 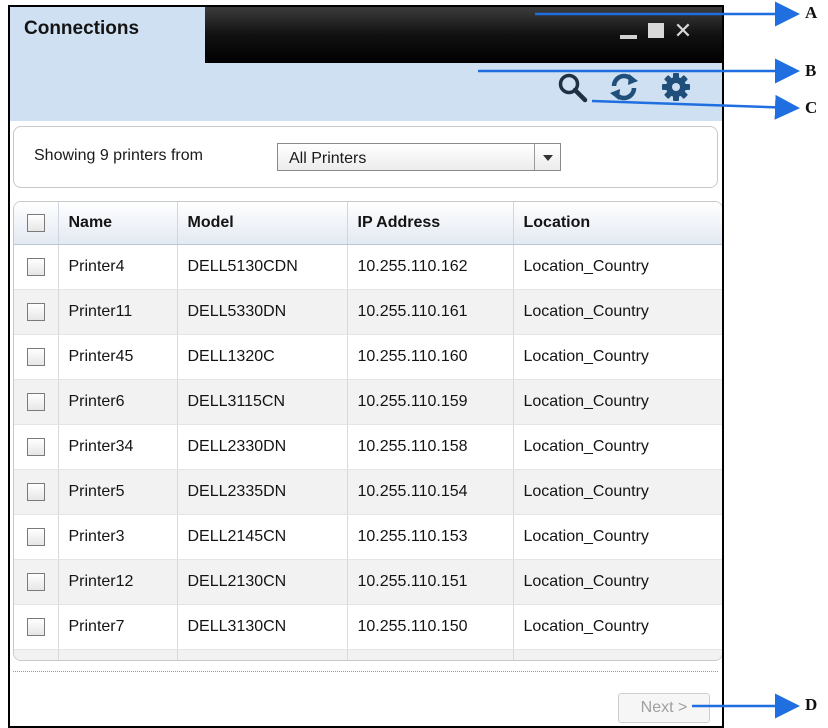 What do you see at coordinates (695, 107) in the screenshot?
I see `arrow-c` at bounding box center [695, 107].